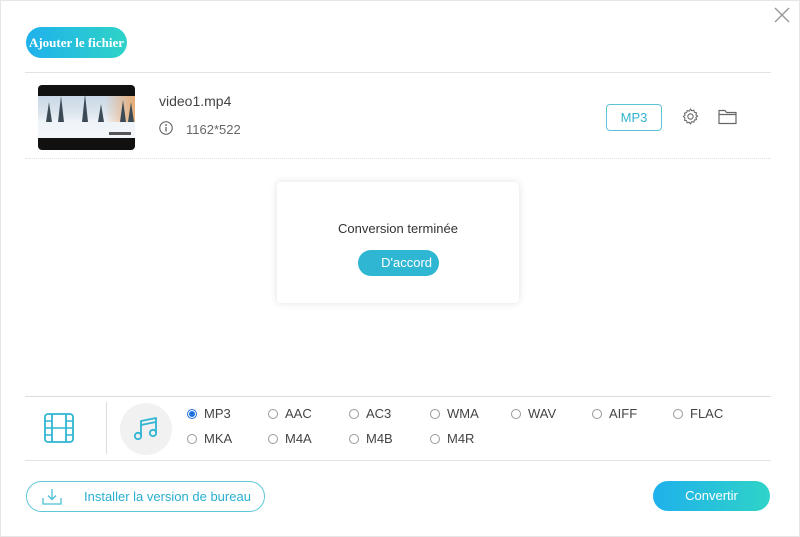  Describe the element at coordinates (217, 413) in the screenshot. I see `format-label: MP3` at that location.